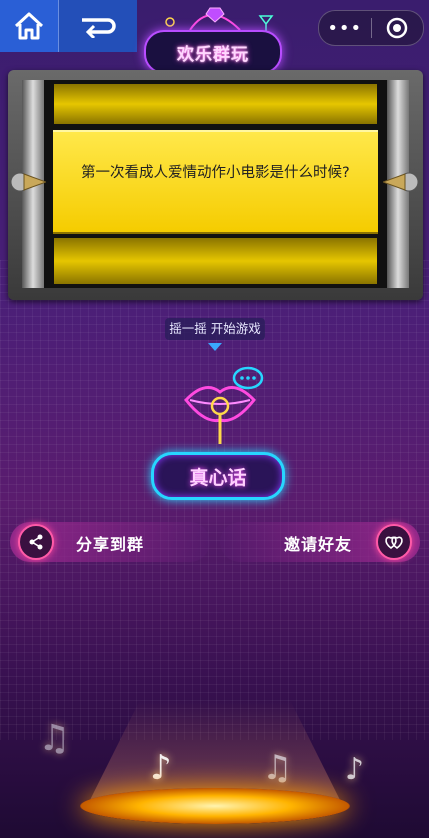 The width and height of the screenshot is (429, 838). Describe the element at coordinates (215, 182) in the screenshot. I see `question-card: 第一次看成人爱情动作小电影是什么时候?` at that location.